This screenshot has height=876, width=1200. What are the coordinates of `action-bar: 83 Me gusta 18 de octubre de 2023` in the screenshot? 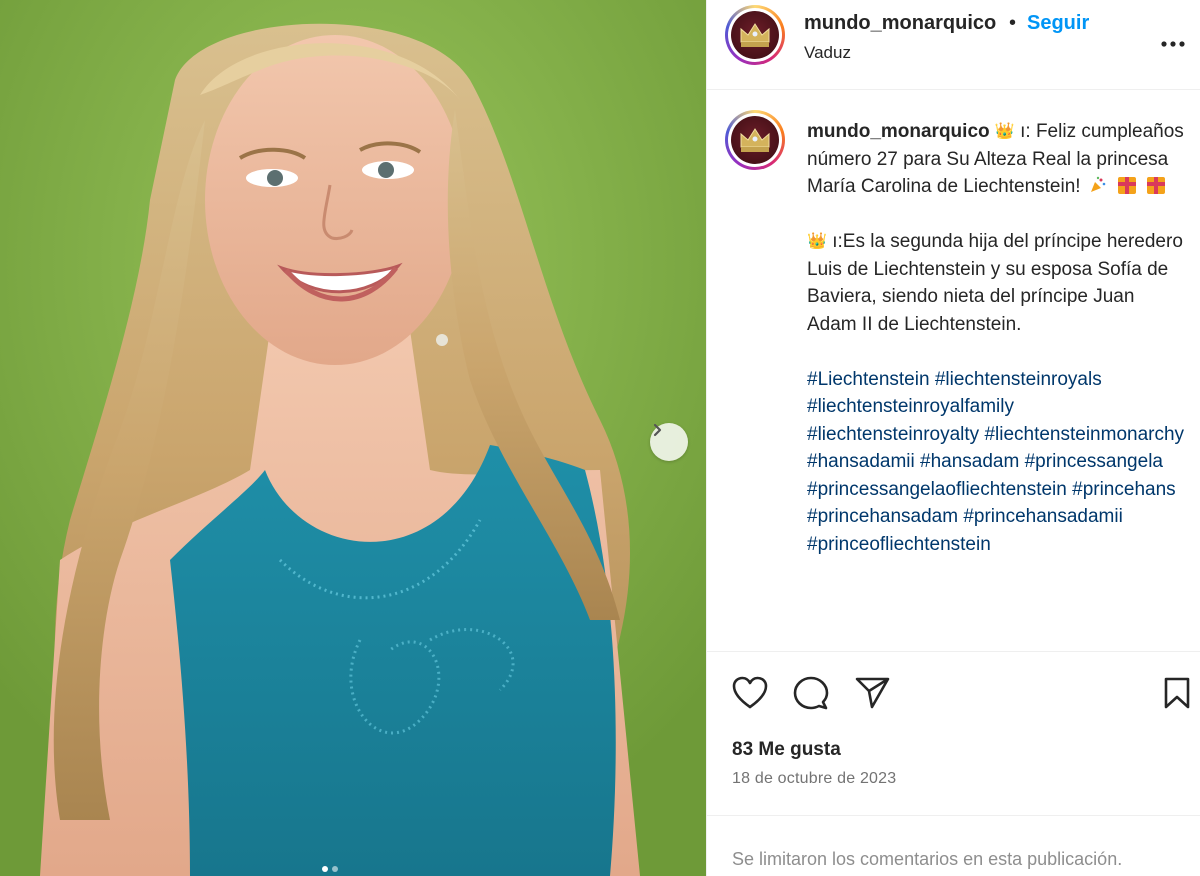 It's located at (953, 733).